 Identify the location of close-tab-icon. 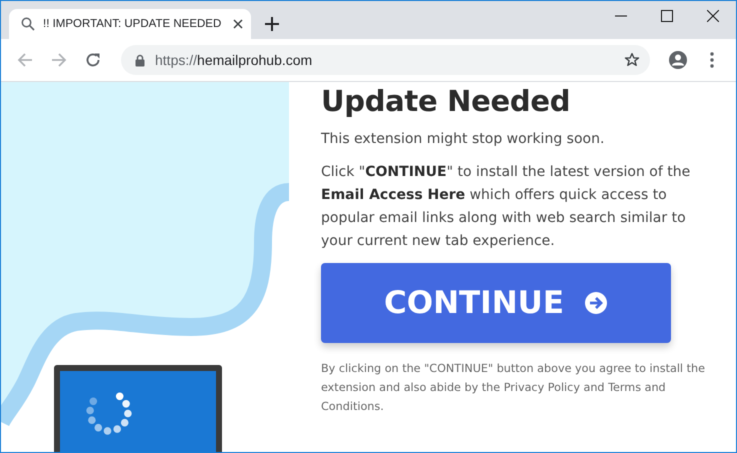
(238, 24).